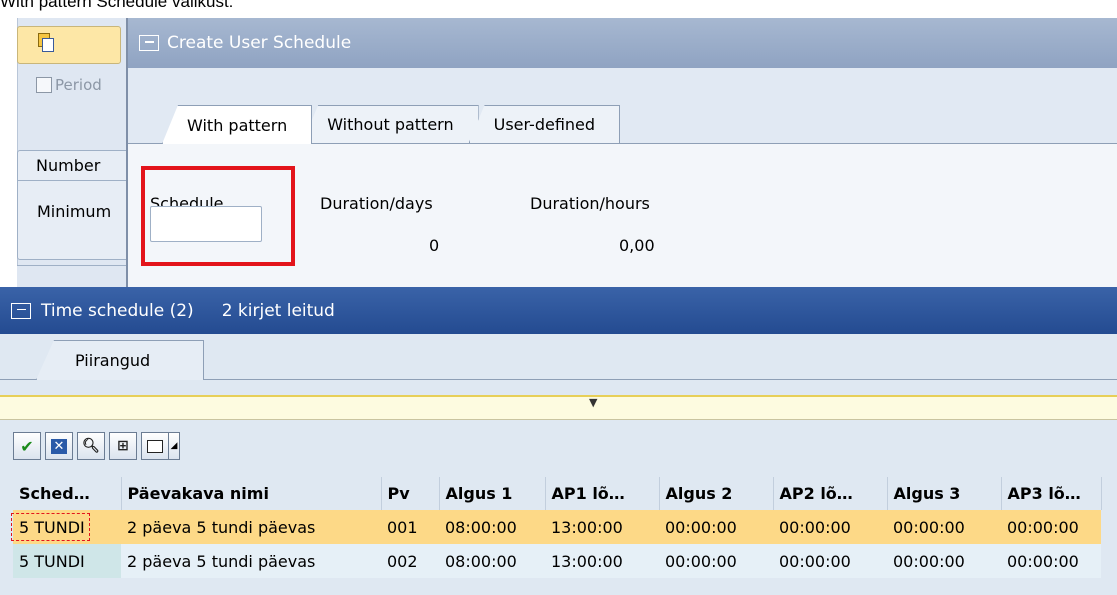  What do you see at coordinates (44, 85) in the screenshot?
I see `checkbox-box` at bounding box center [44, 85].